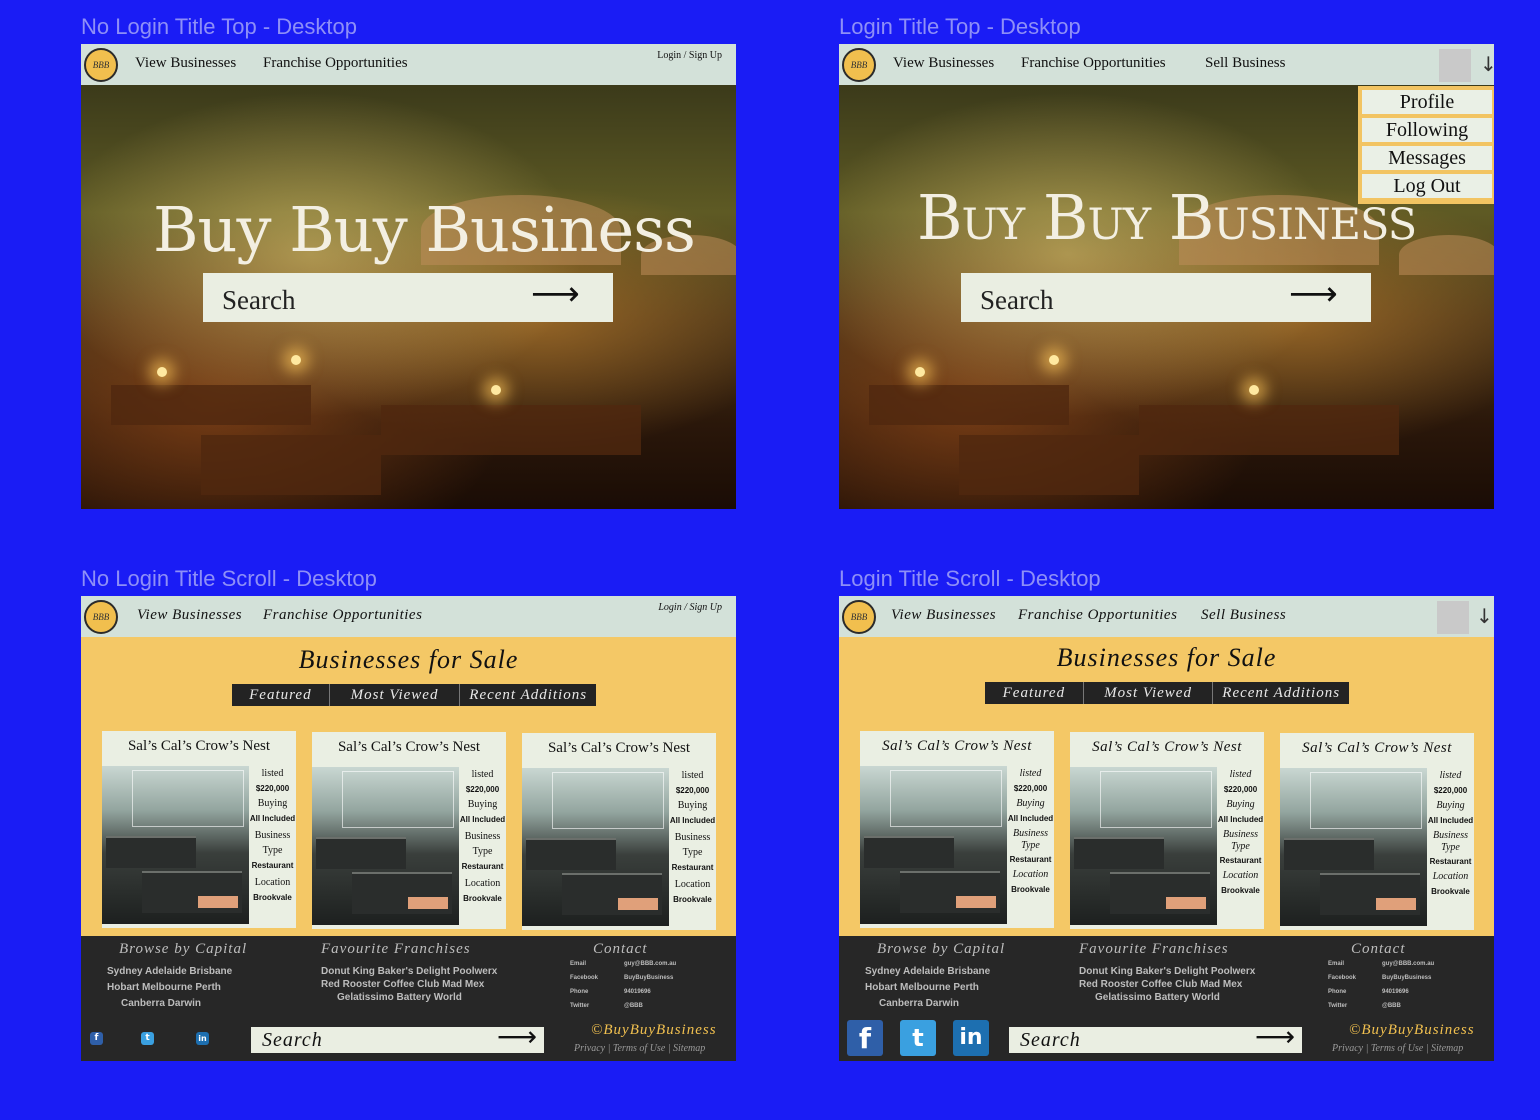 The height and width of the screenshot is (1120, 1540). What do you see at coordinates (1450, 820) in the screenshot?
I see `buying-value: All Included` at bounding box center [1450, 820].